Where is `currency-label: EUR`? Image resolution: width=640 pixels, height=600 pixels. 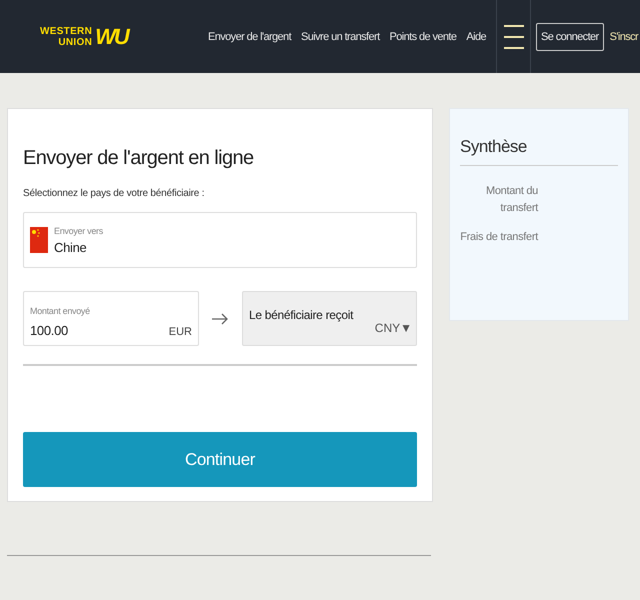 currency-label: EUR is located at coordinates (180, 332).